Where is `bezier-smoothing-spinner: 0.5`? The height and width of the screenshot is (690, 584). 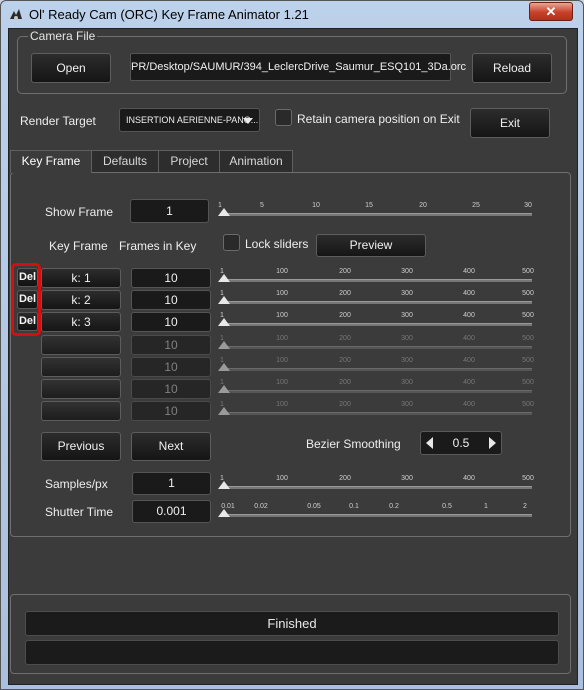
bezier-smoothing-spinner: 0.5 is located at coordinates (461, 443).